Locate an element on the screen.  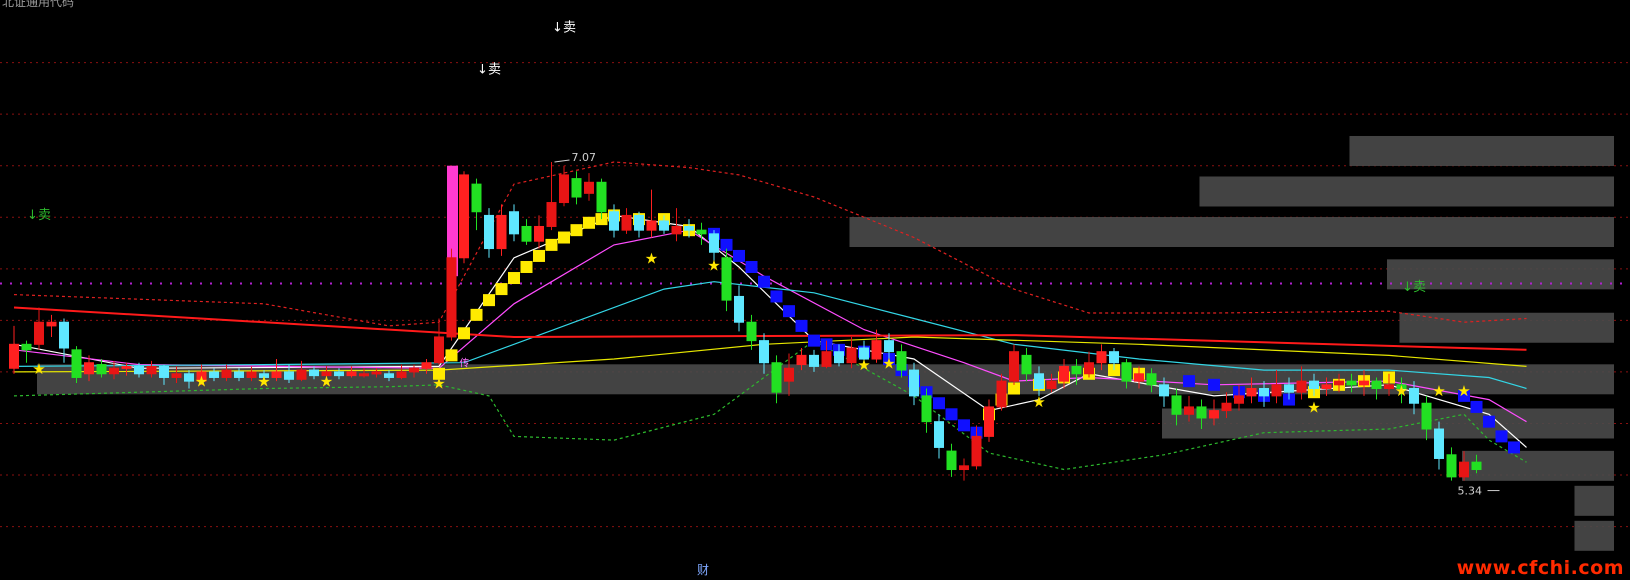
top-left-title: 北证通用代码 is located at coordinates (38, 4).